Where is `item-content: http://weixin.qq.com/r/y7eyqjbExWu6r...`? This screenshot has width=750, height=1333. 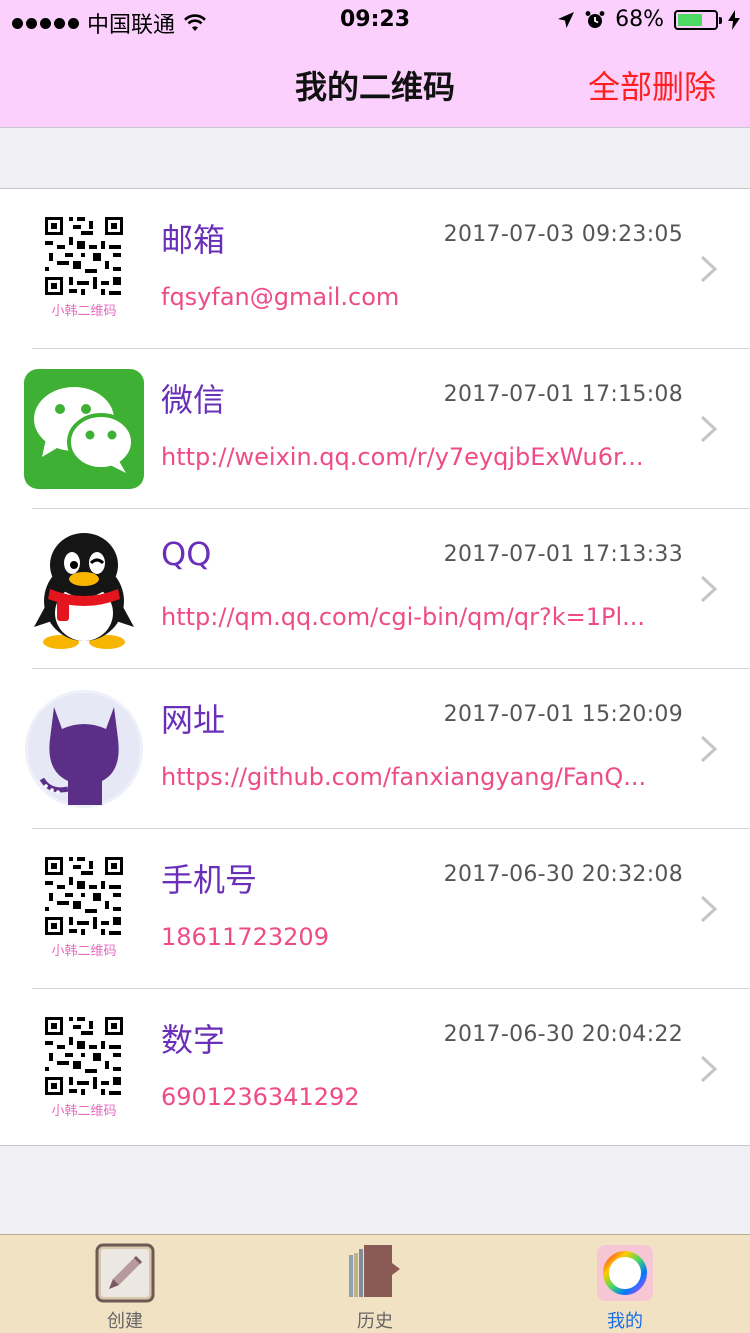
item-content: http://weixin.qq.com/r/y7eyqjbExWu6r... is located at coordinates (402, 457).